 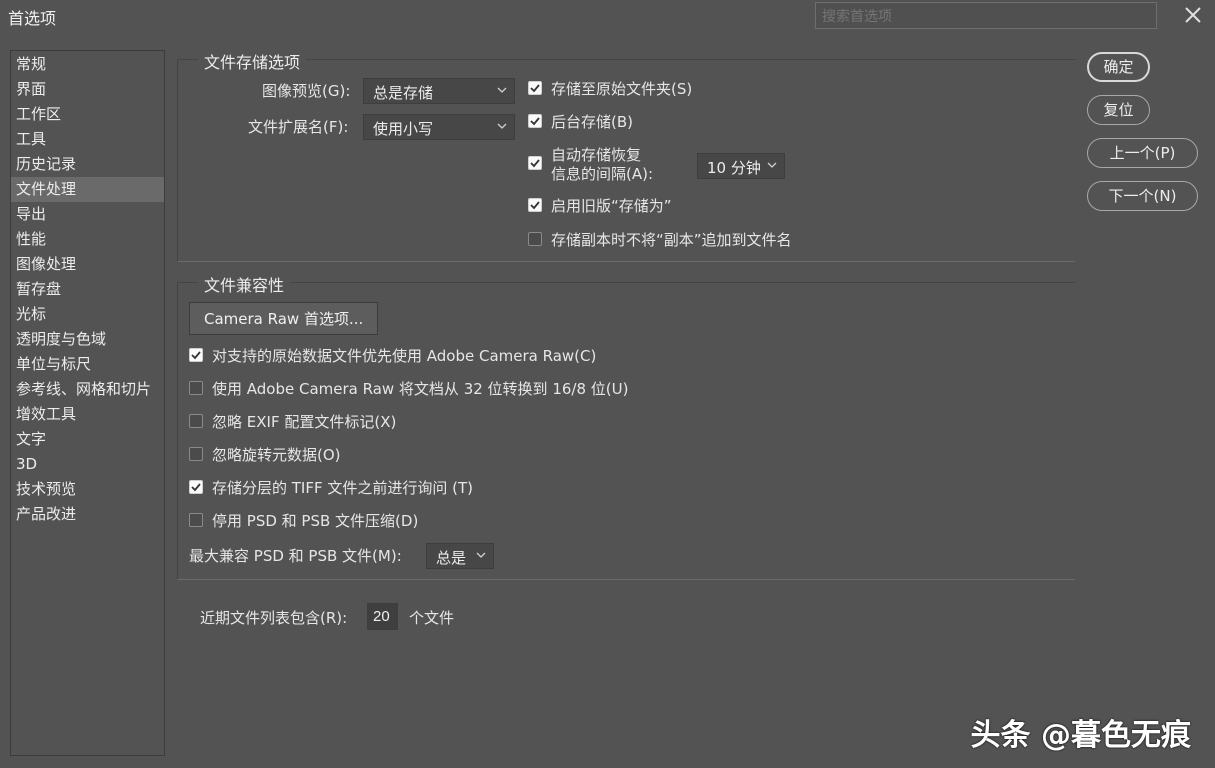 What do you see at coordinates (274, 618) in the screenshot?
I see `recent-files-label: 近期文件列表包含(R):` at bounding box center [274, 618].